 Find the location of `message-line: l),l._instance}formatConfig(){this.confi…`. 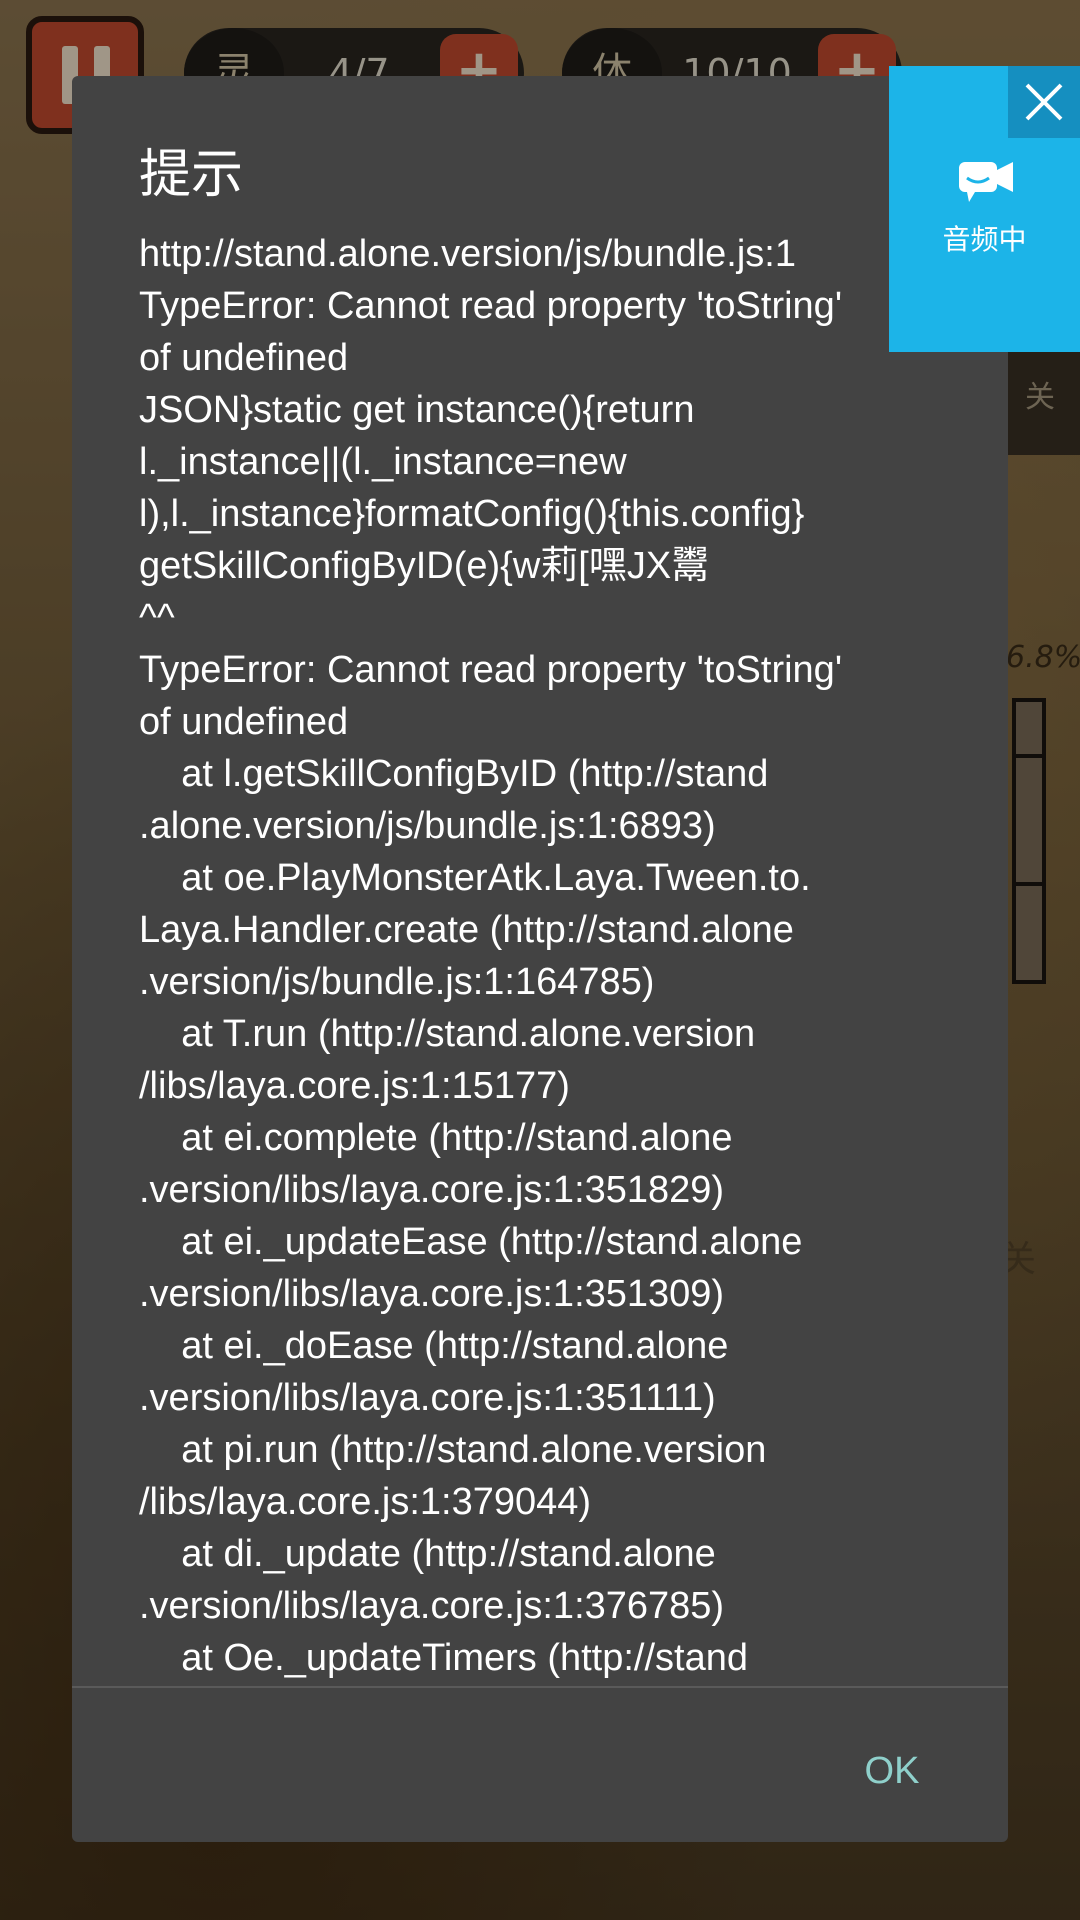

message-line: l),l._instance}formatConfig(){this.confi… is located at coordinates (472, 514).